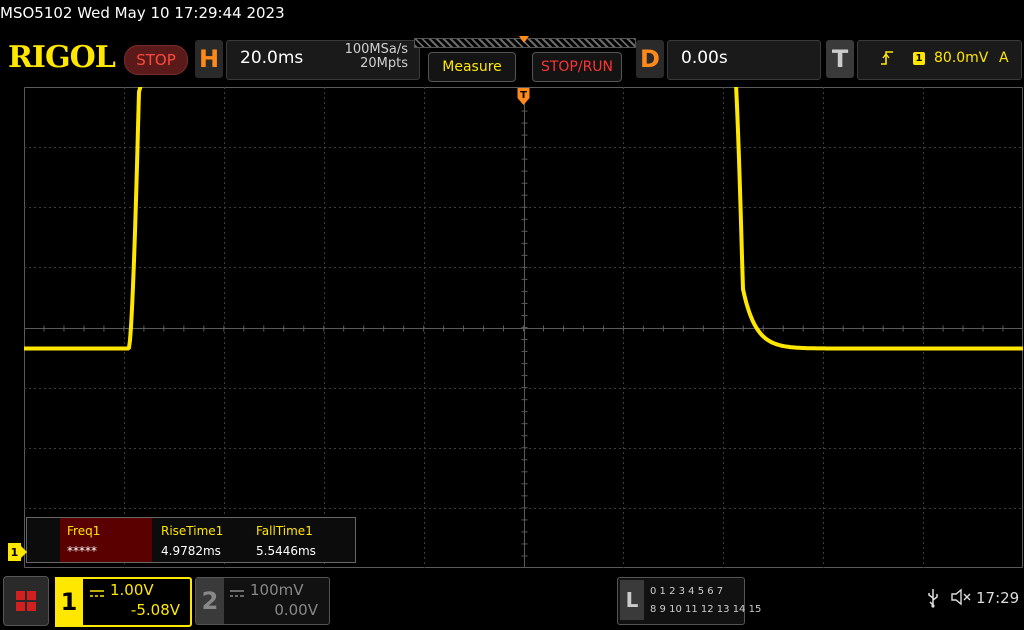  I want to click on delay-value: 0.00s, so click(704, 58).